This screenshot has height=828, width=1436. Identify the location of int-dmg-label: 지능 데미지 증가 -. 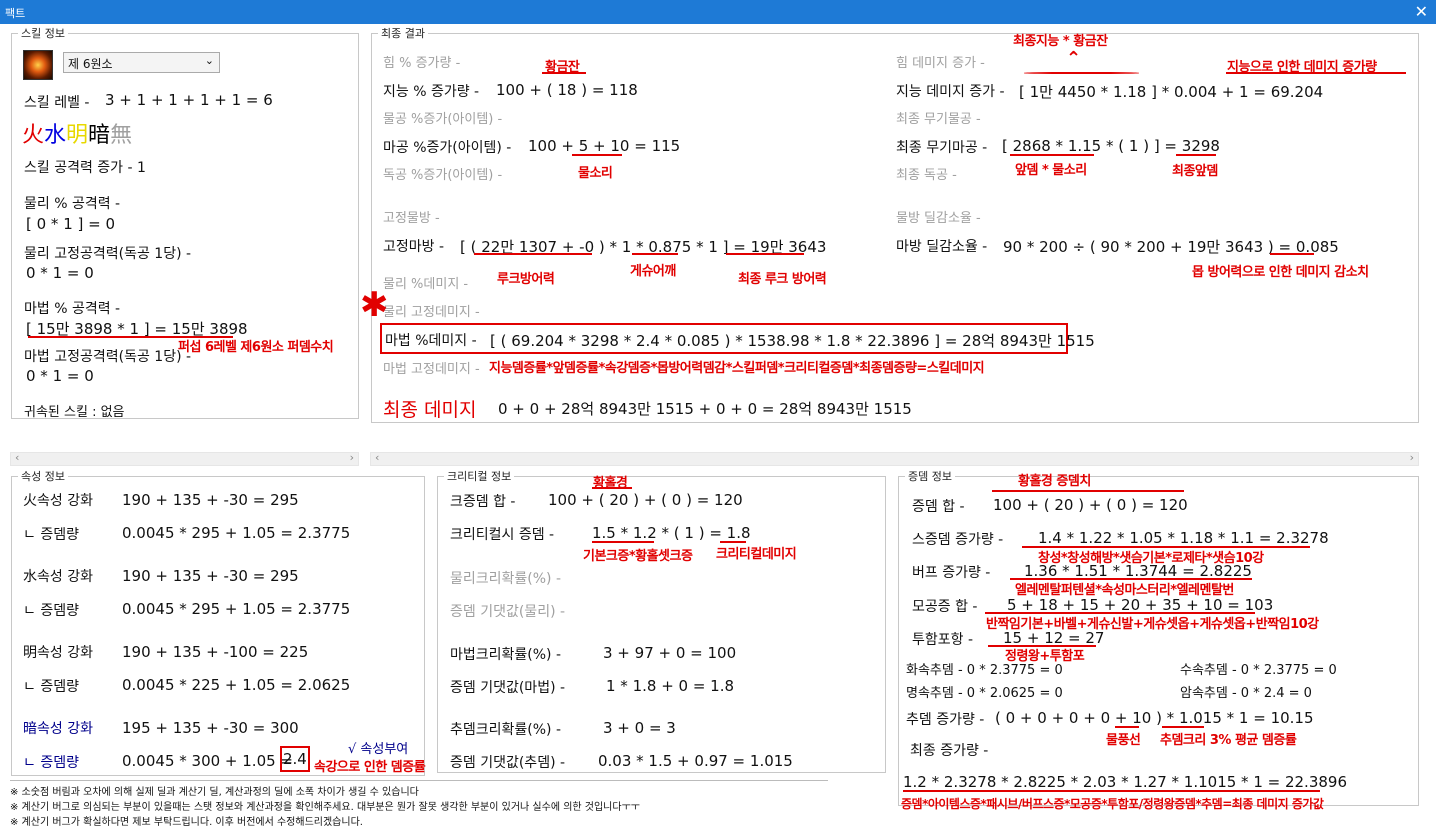
(950, 92).